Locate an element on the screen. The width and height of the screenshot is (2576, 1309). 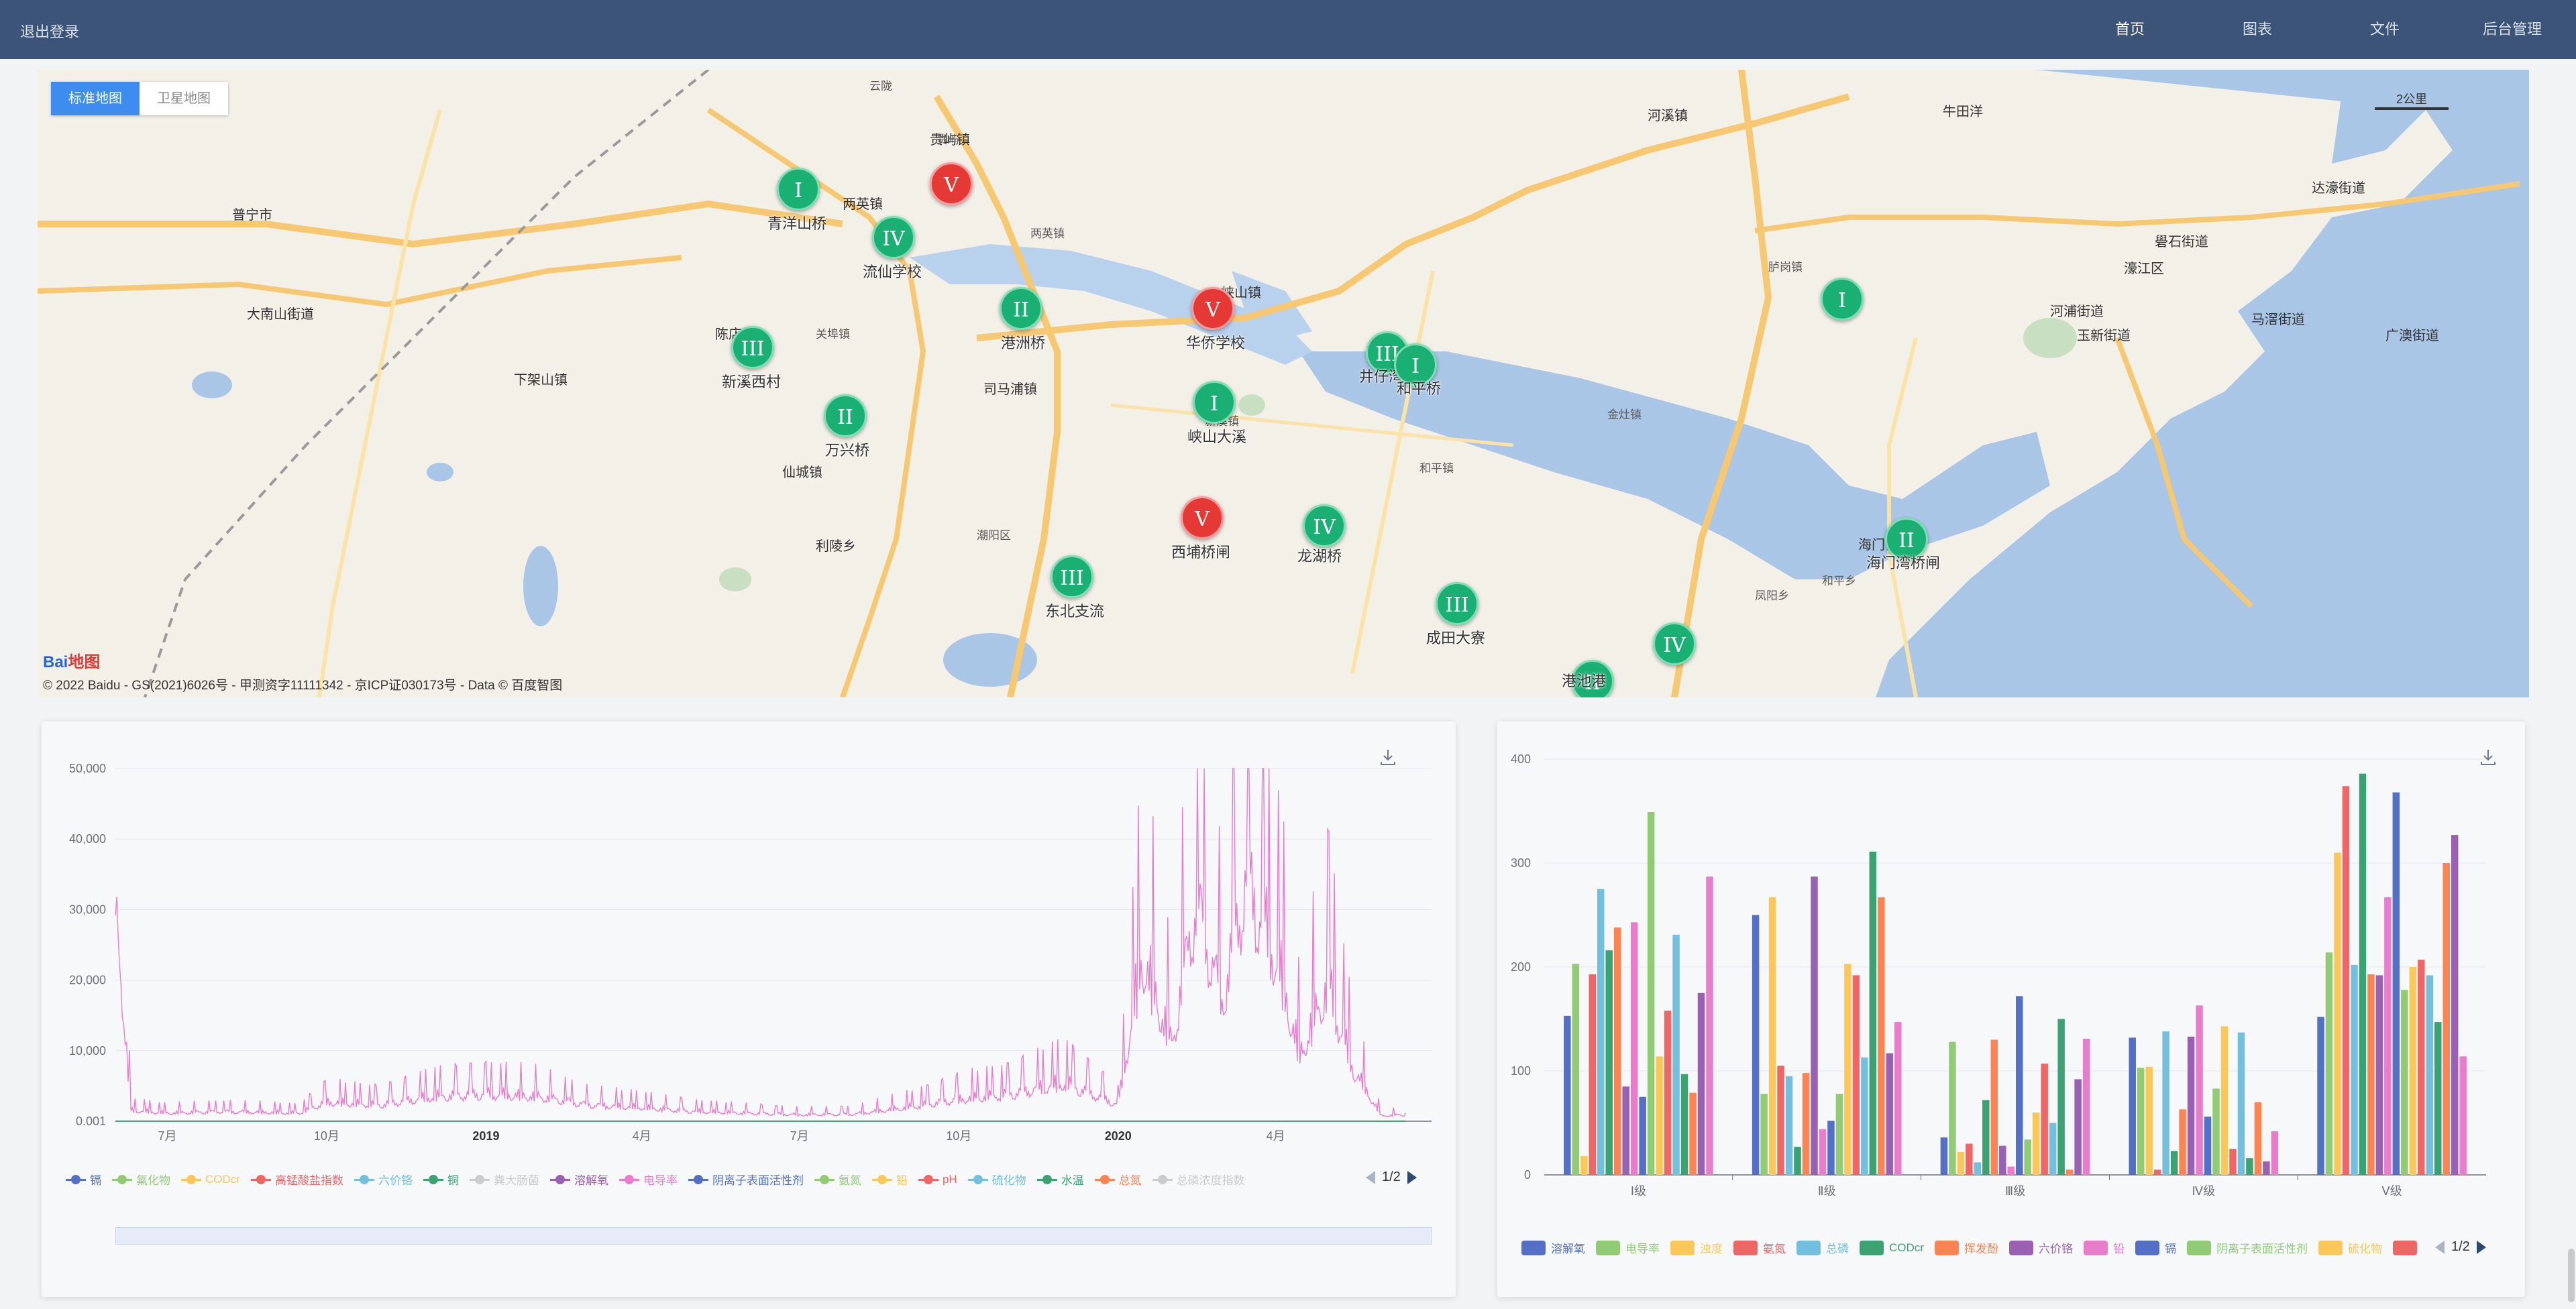
legend-item is located at coordinates (2407, 1248).